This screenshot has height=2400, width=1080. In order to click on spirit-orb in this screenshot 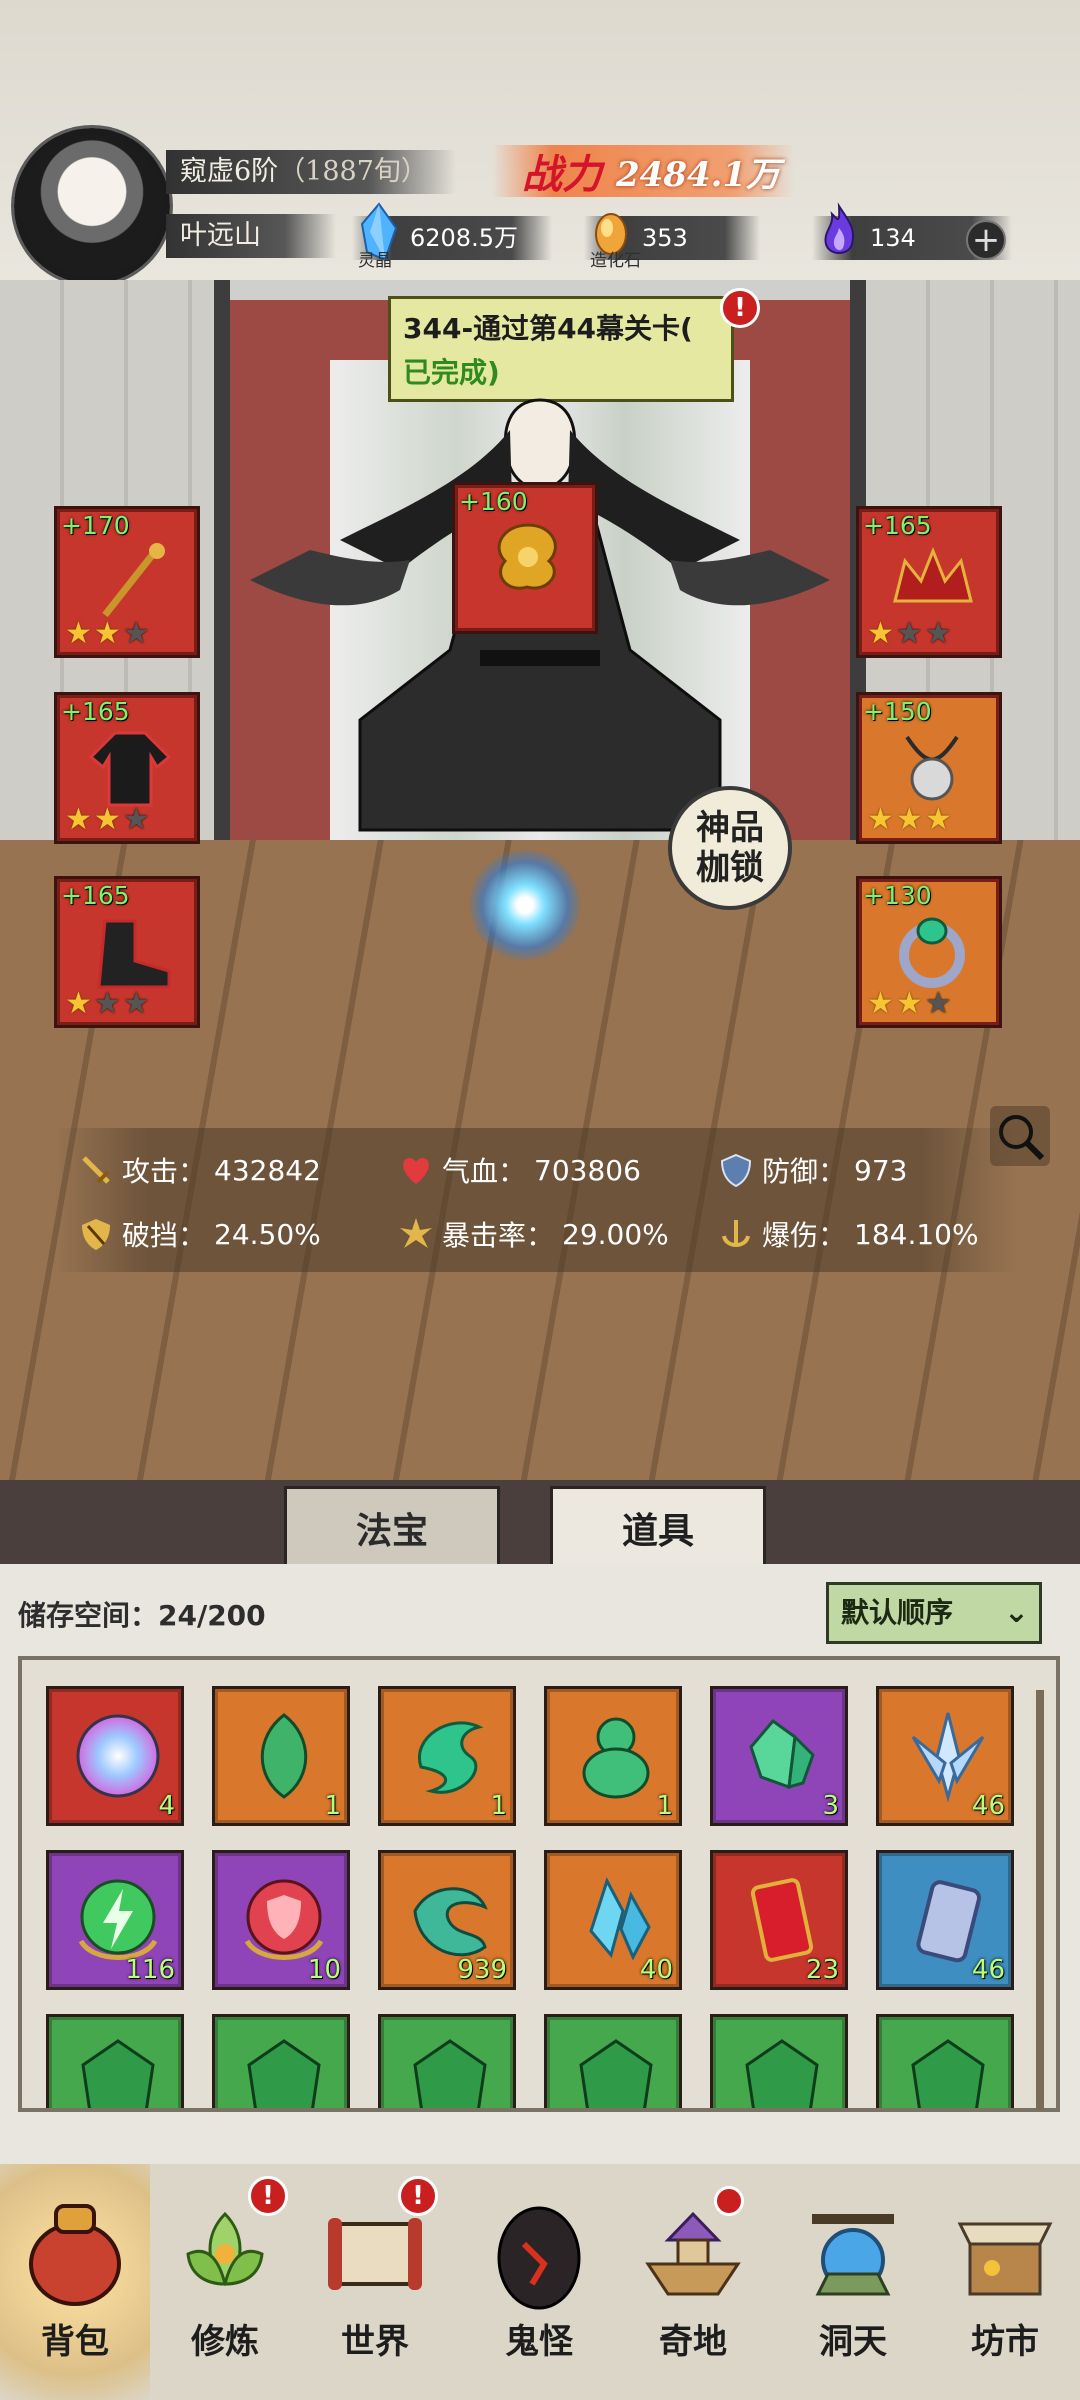, I will do `click(525, 905)`.